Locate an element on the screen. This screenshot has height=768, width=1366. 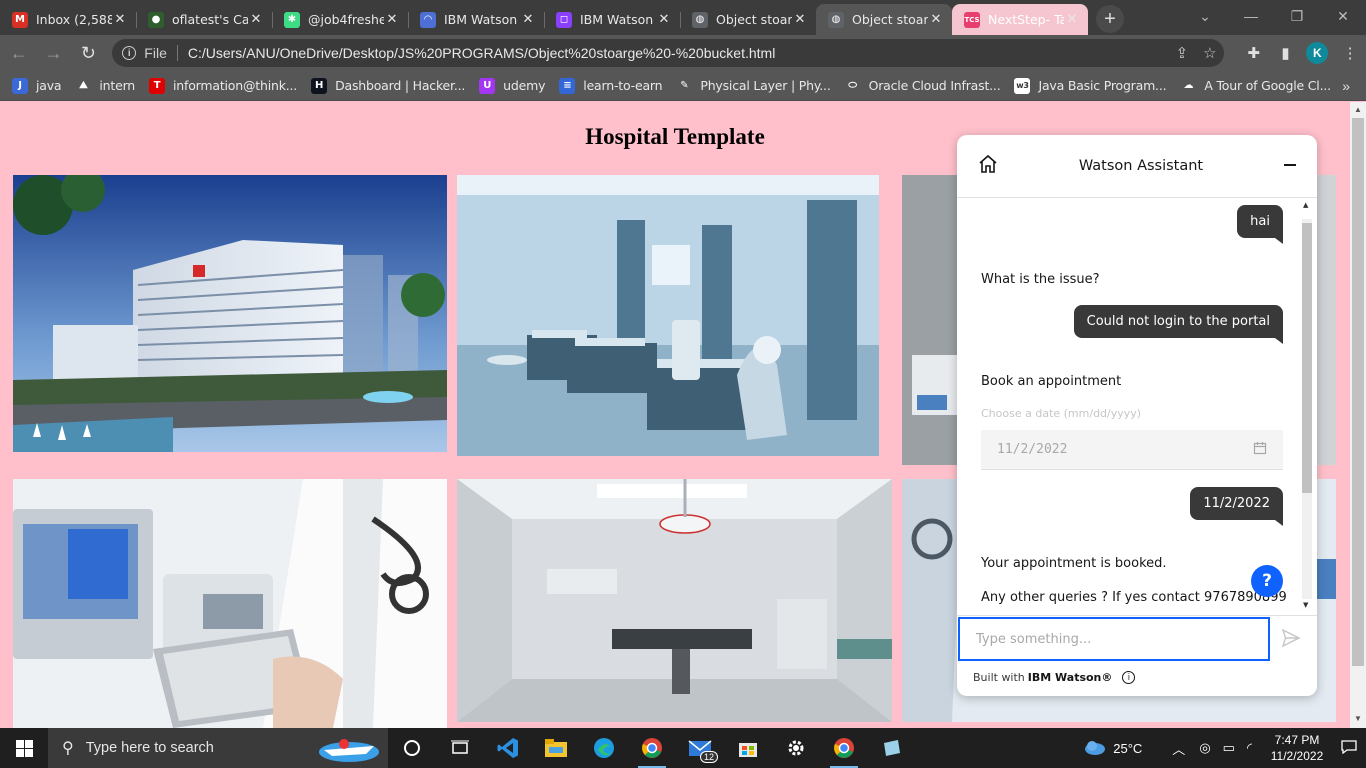
bookmark-star-icon: ☆ is located at coordinates (1210, 53).